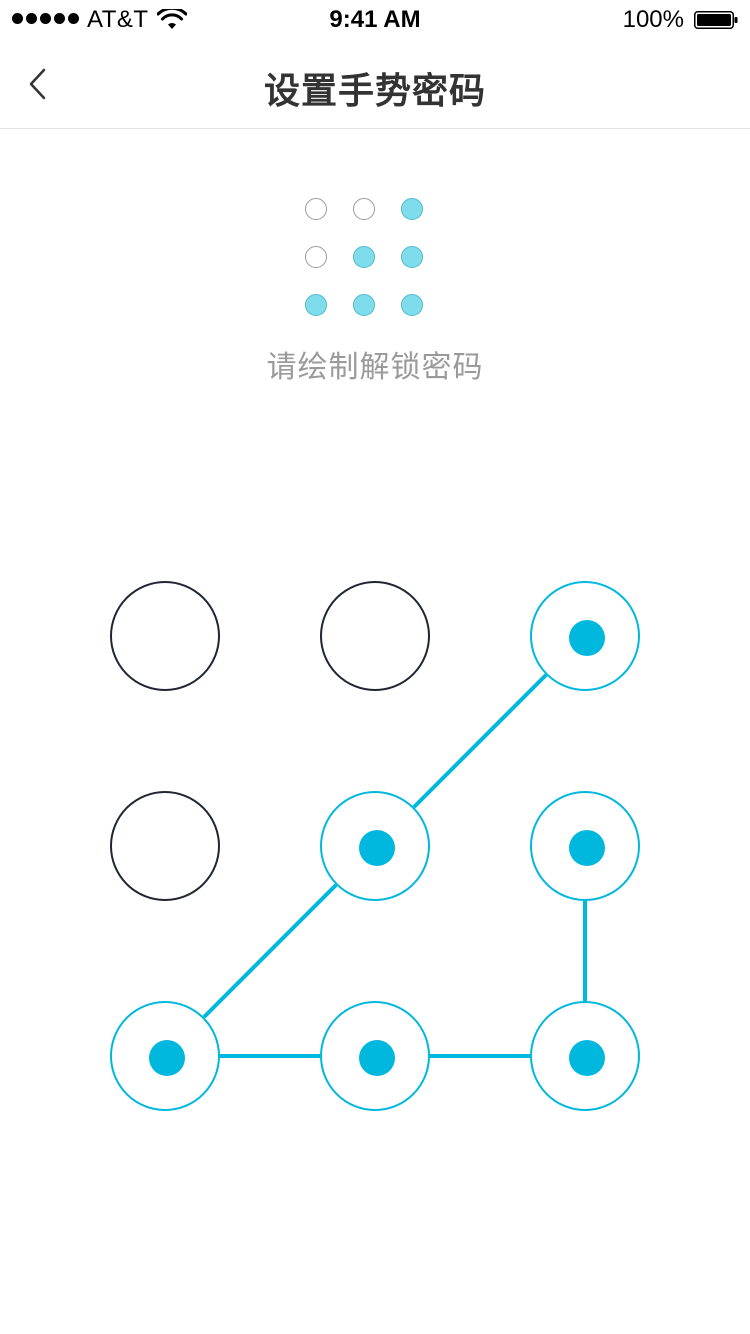  What do you see at coordinates (374, 91) in the screenshot?
I see `page-title: 设置手势密码` at bounding box center [374, 91].